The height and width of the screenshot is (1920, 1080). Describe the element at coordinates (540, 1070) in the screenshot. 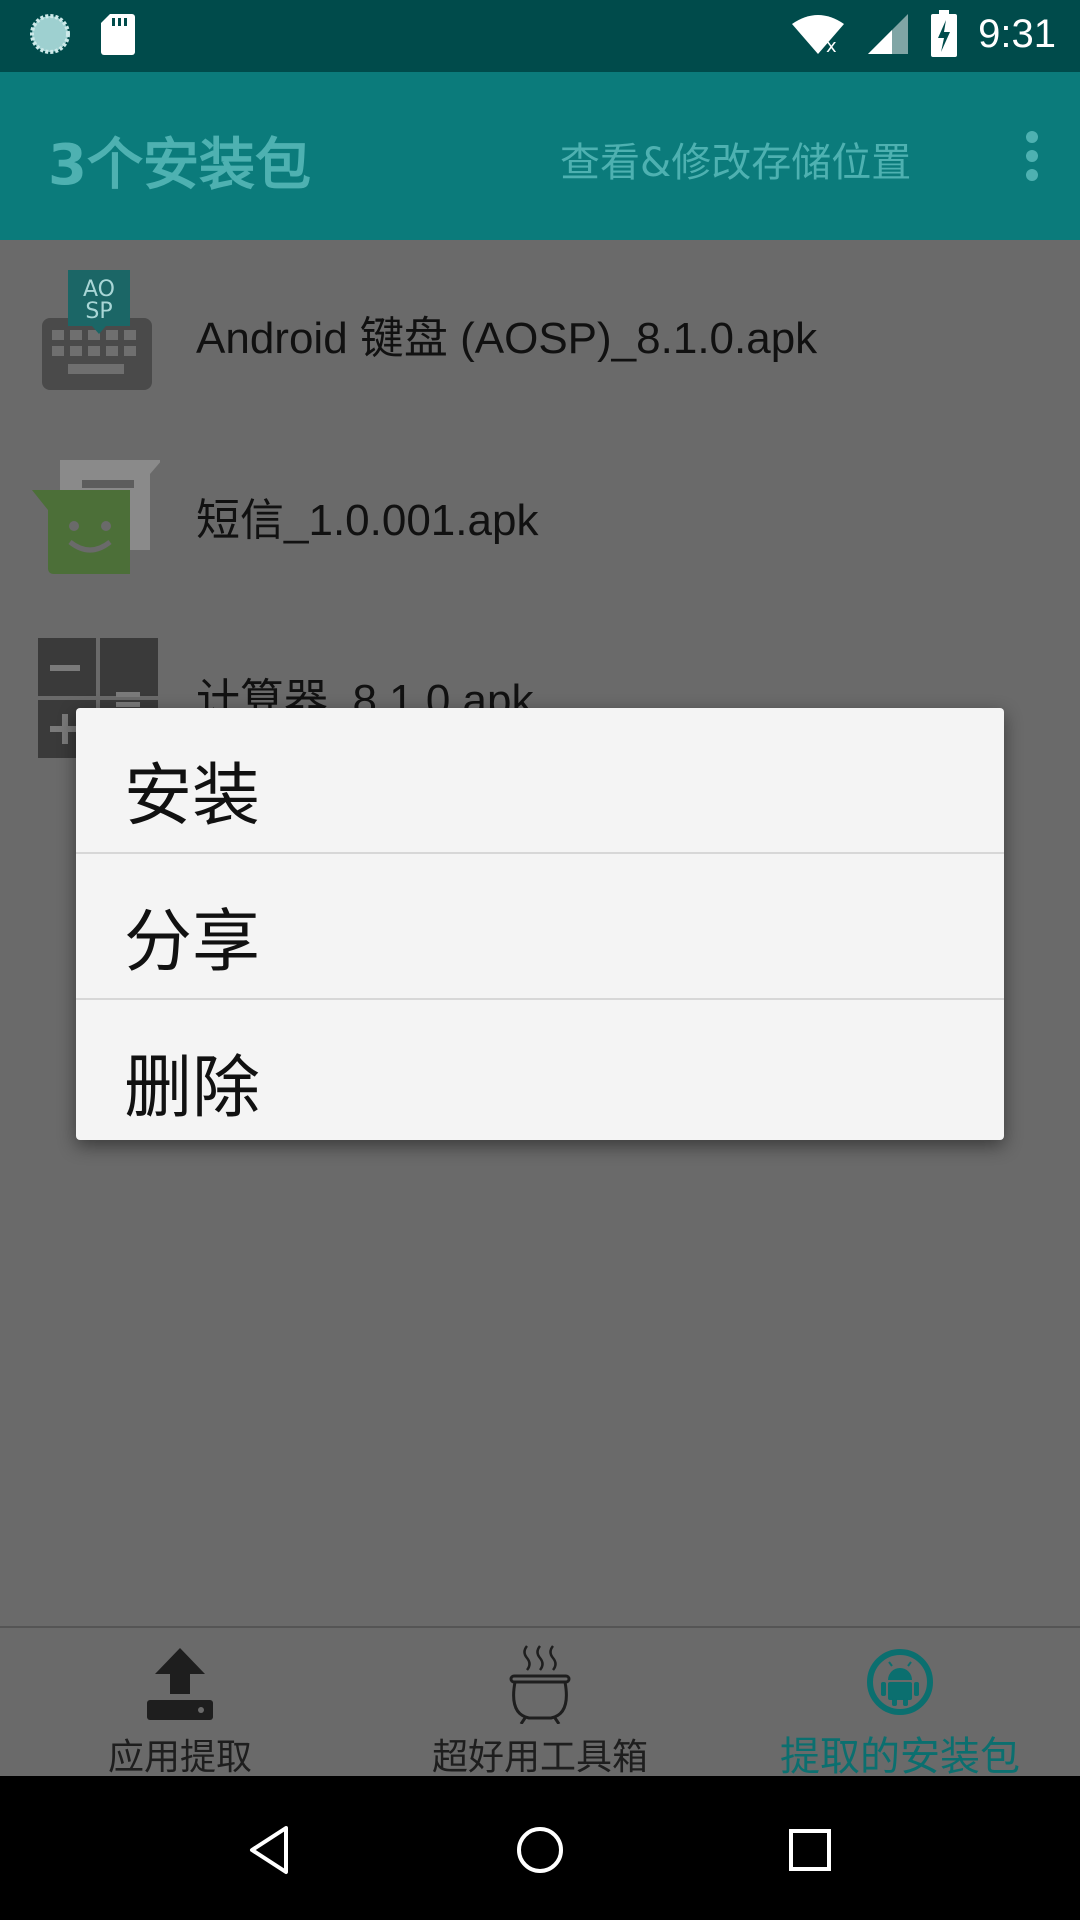

I see `delete-option: 删除` at that location.